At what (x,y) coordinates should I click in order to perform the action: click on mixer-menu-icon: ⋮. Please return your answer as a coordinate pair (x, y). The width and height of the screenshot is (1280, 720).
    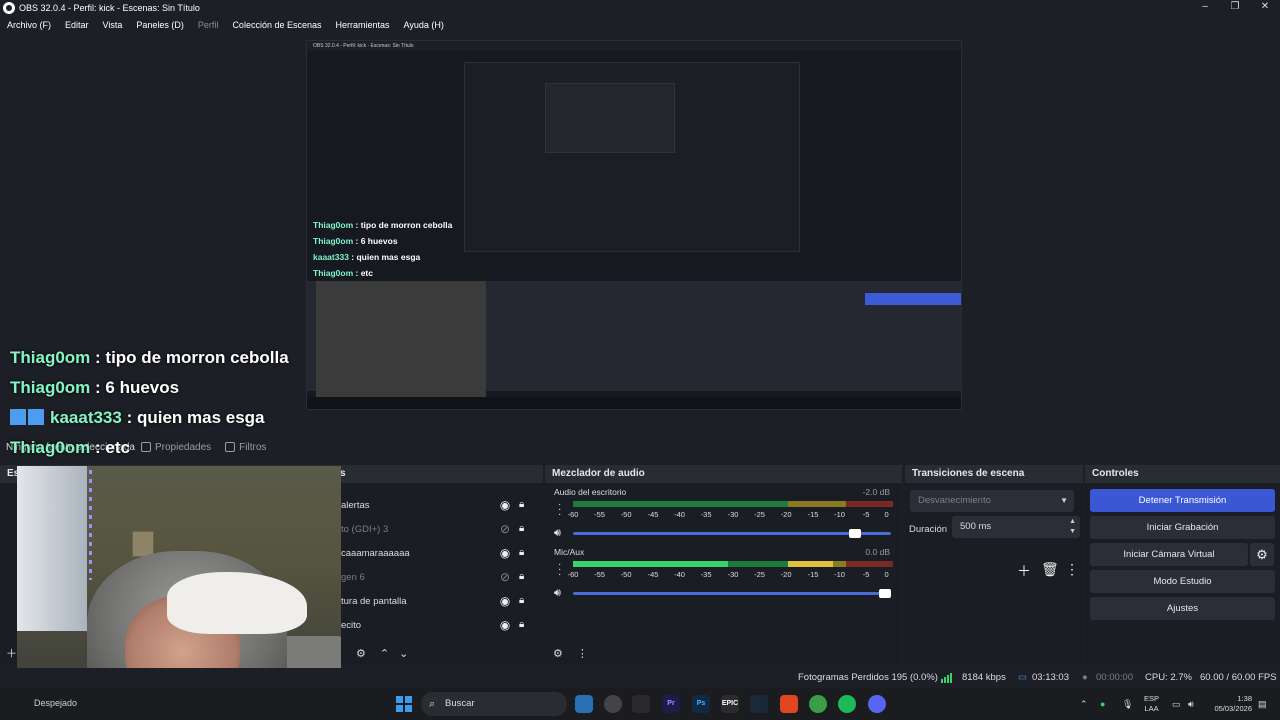
    Looking at the image, I should click on (582, 653).